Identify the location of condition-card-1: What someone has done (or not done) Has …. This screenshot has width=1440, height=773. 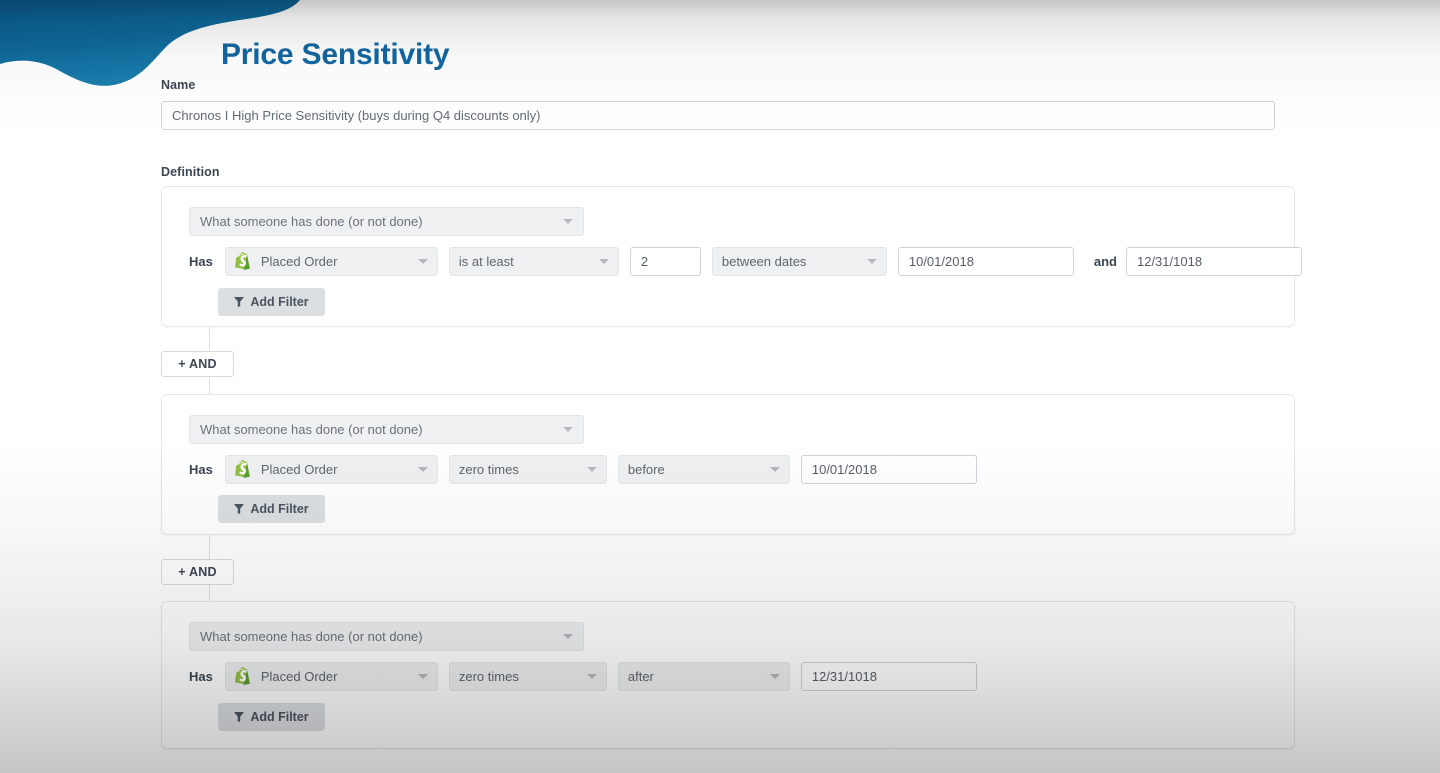
(731, 256).